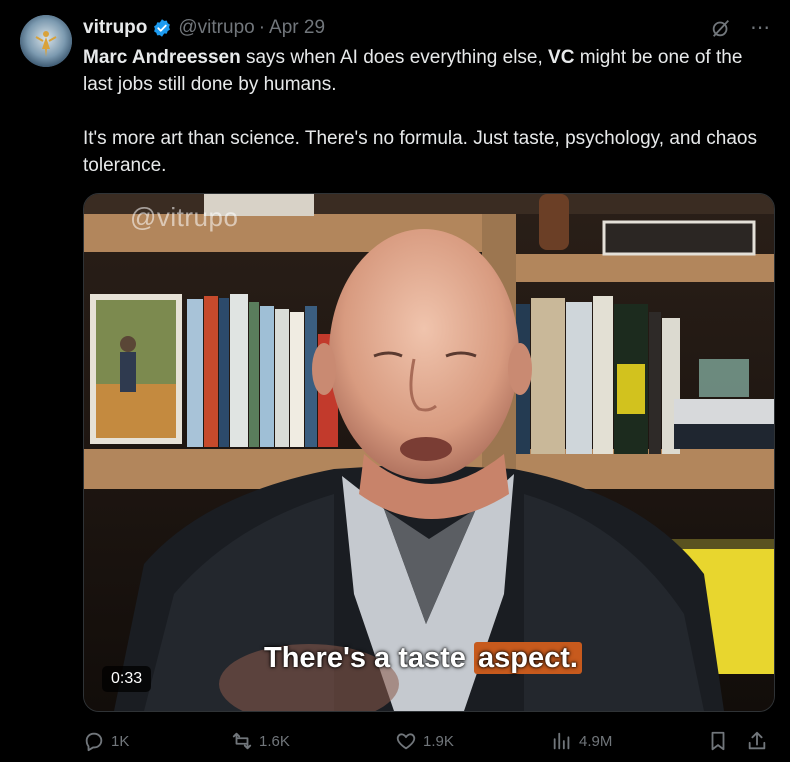 The image size is (790, 762). I want to click on share-button, so click(757, 741).